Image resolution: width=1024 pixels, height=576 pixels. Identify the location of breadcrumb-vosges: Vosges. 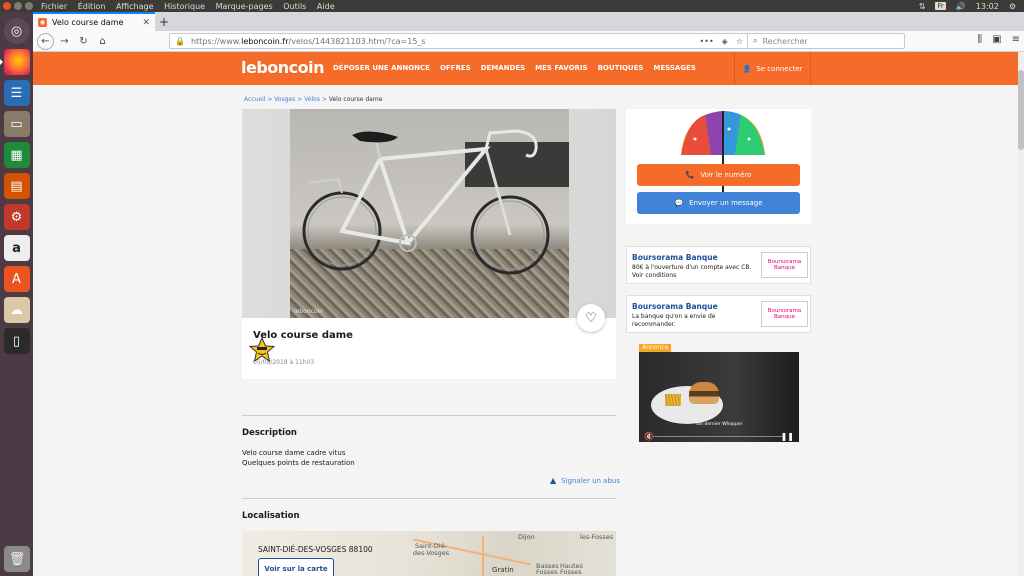
(284, 99).